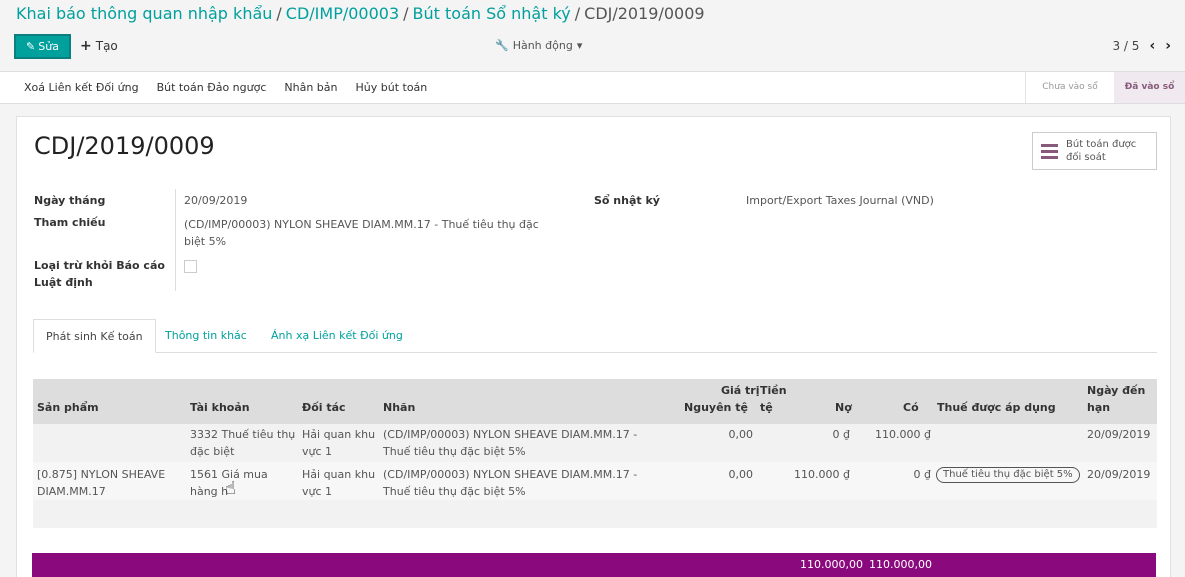 The height and width of the screenshot is (577, 1185). I want to click on column-debit: Nợ, so click(843, 407).